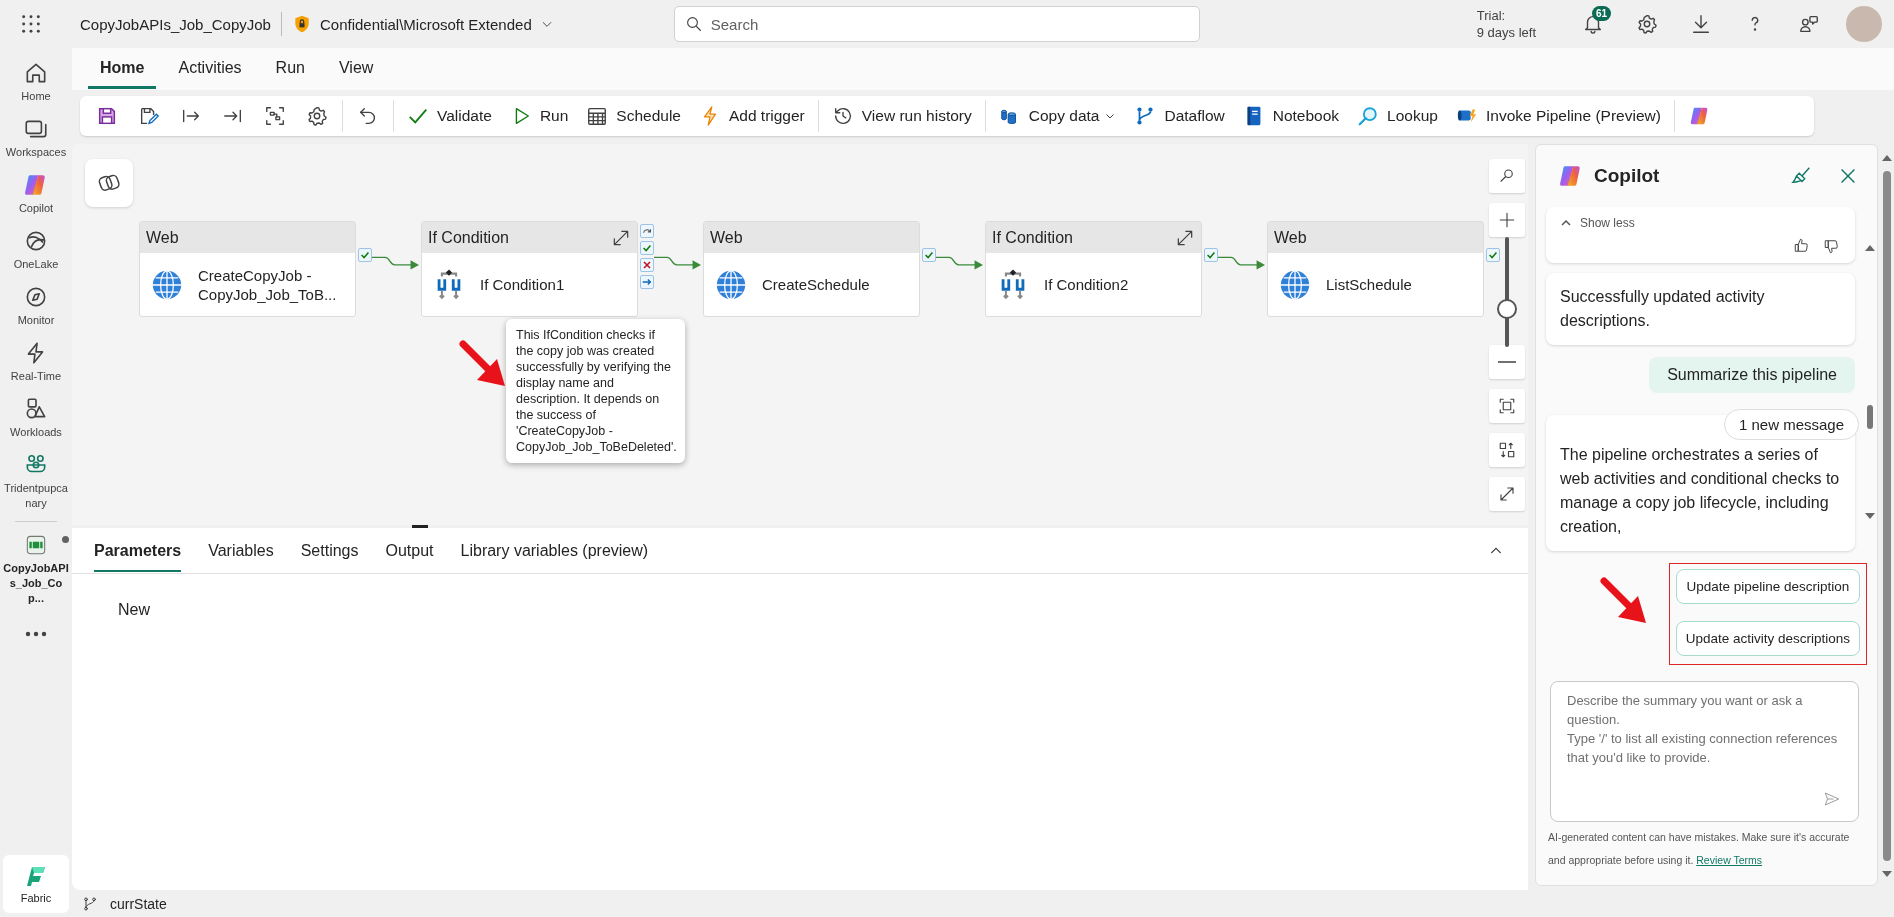 The image size is (1894, 917). I want to click on activity-node: Web ListSchedule, so click(1375, 269).